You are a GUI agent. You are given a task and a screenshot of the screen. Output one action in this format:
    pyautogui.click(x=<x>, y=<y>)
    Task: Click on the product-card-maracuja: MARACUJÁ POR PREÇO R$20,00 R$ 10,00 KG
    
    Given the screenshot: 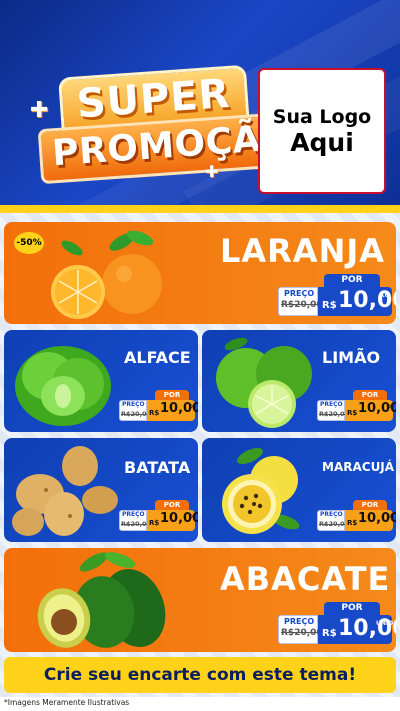 What is the action you would take?
    pyautogui.click(x=299, y=490)
    